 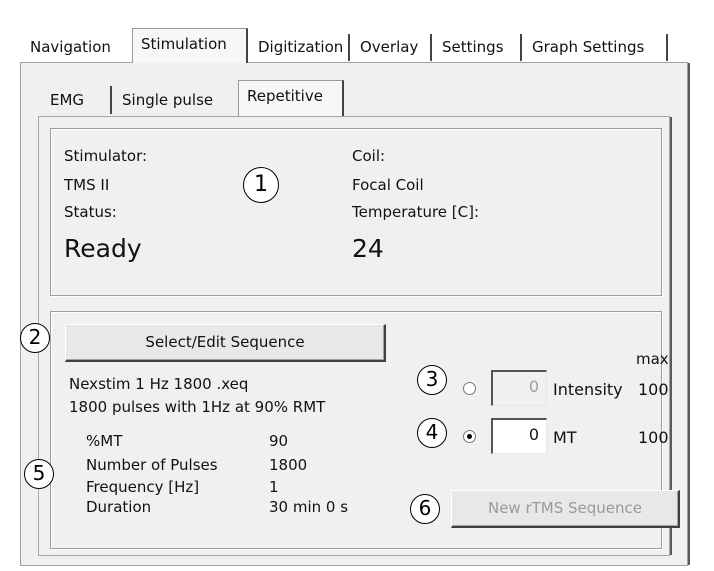 What do you see at coordinates (300, 47) in the screenshot?
I see `tab-digitization: Digitization` at bounding box center [300, 47].